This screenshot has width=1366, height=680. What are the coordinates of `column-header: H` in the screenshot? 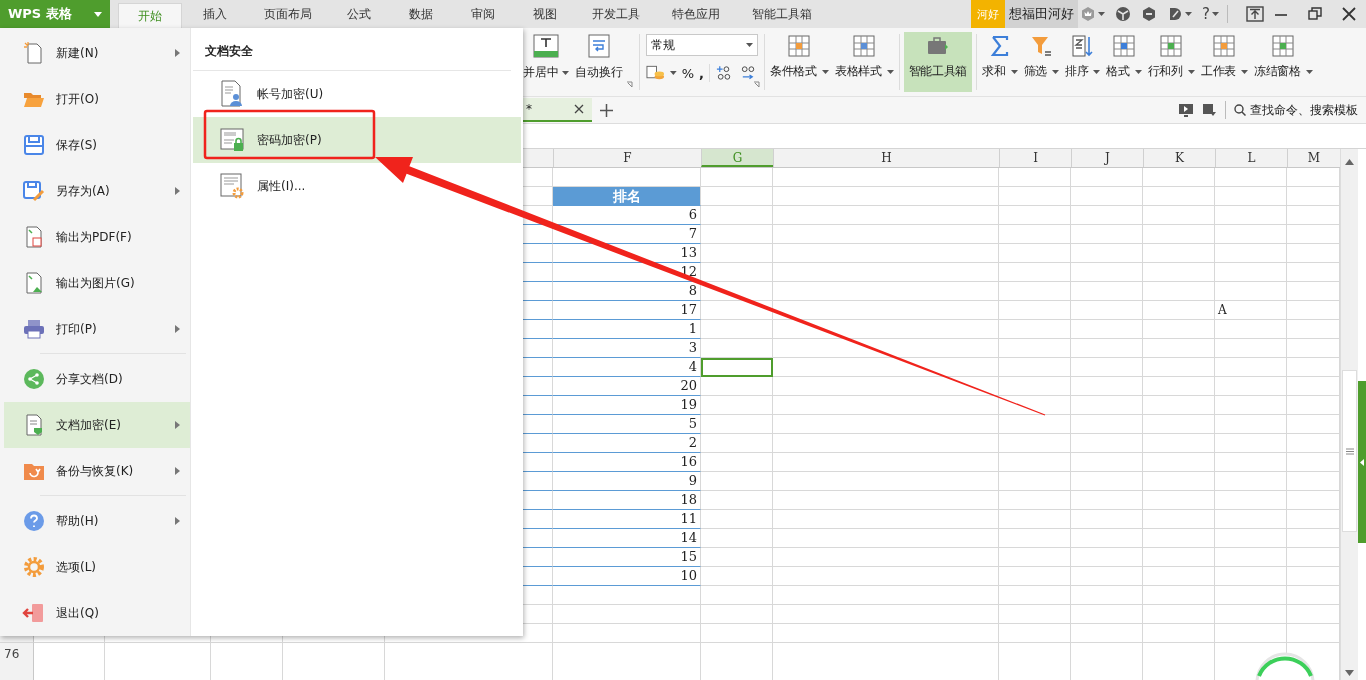 It's located at (886, 158).